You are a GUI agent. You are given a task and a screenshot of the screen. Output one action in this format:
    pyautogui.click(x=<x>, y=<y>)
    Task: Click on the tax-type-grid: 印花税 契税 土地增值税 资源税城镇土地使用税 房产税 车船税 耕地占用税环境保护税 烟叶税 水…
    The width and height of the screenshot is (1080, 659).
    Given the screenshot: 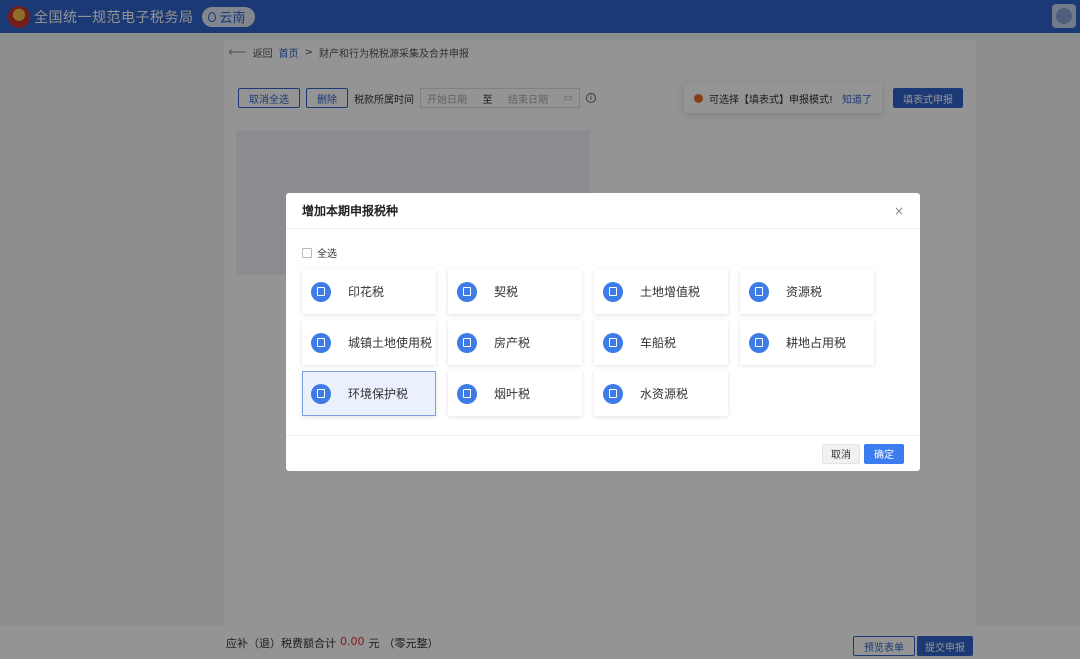 What is the action you would take?
    pyautogui.click(x=588, y=342)
    